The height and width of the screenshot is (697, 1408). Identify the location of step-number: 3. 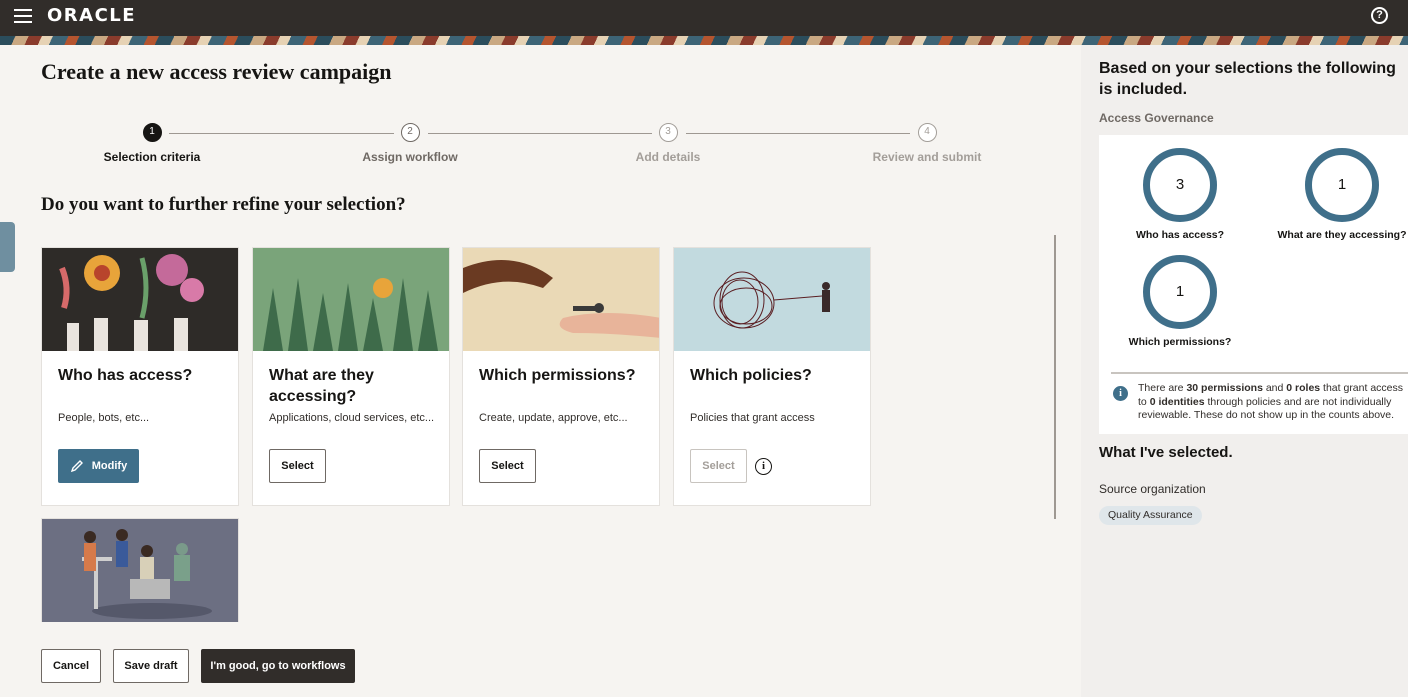
(668, 132).